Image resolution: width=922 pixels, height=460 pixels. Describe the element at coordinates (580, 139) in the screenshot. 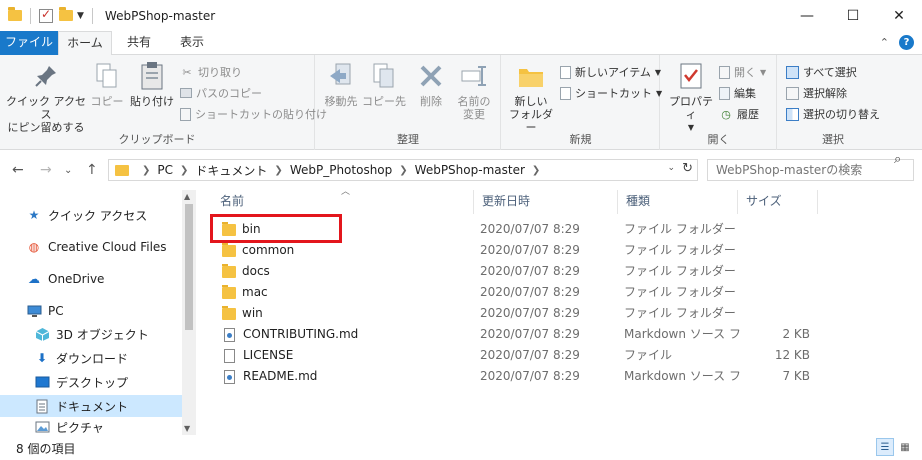

I see `new-group-label: 新規` at that location.